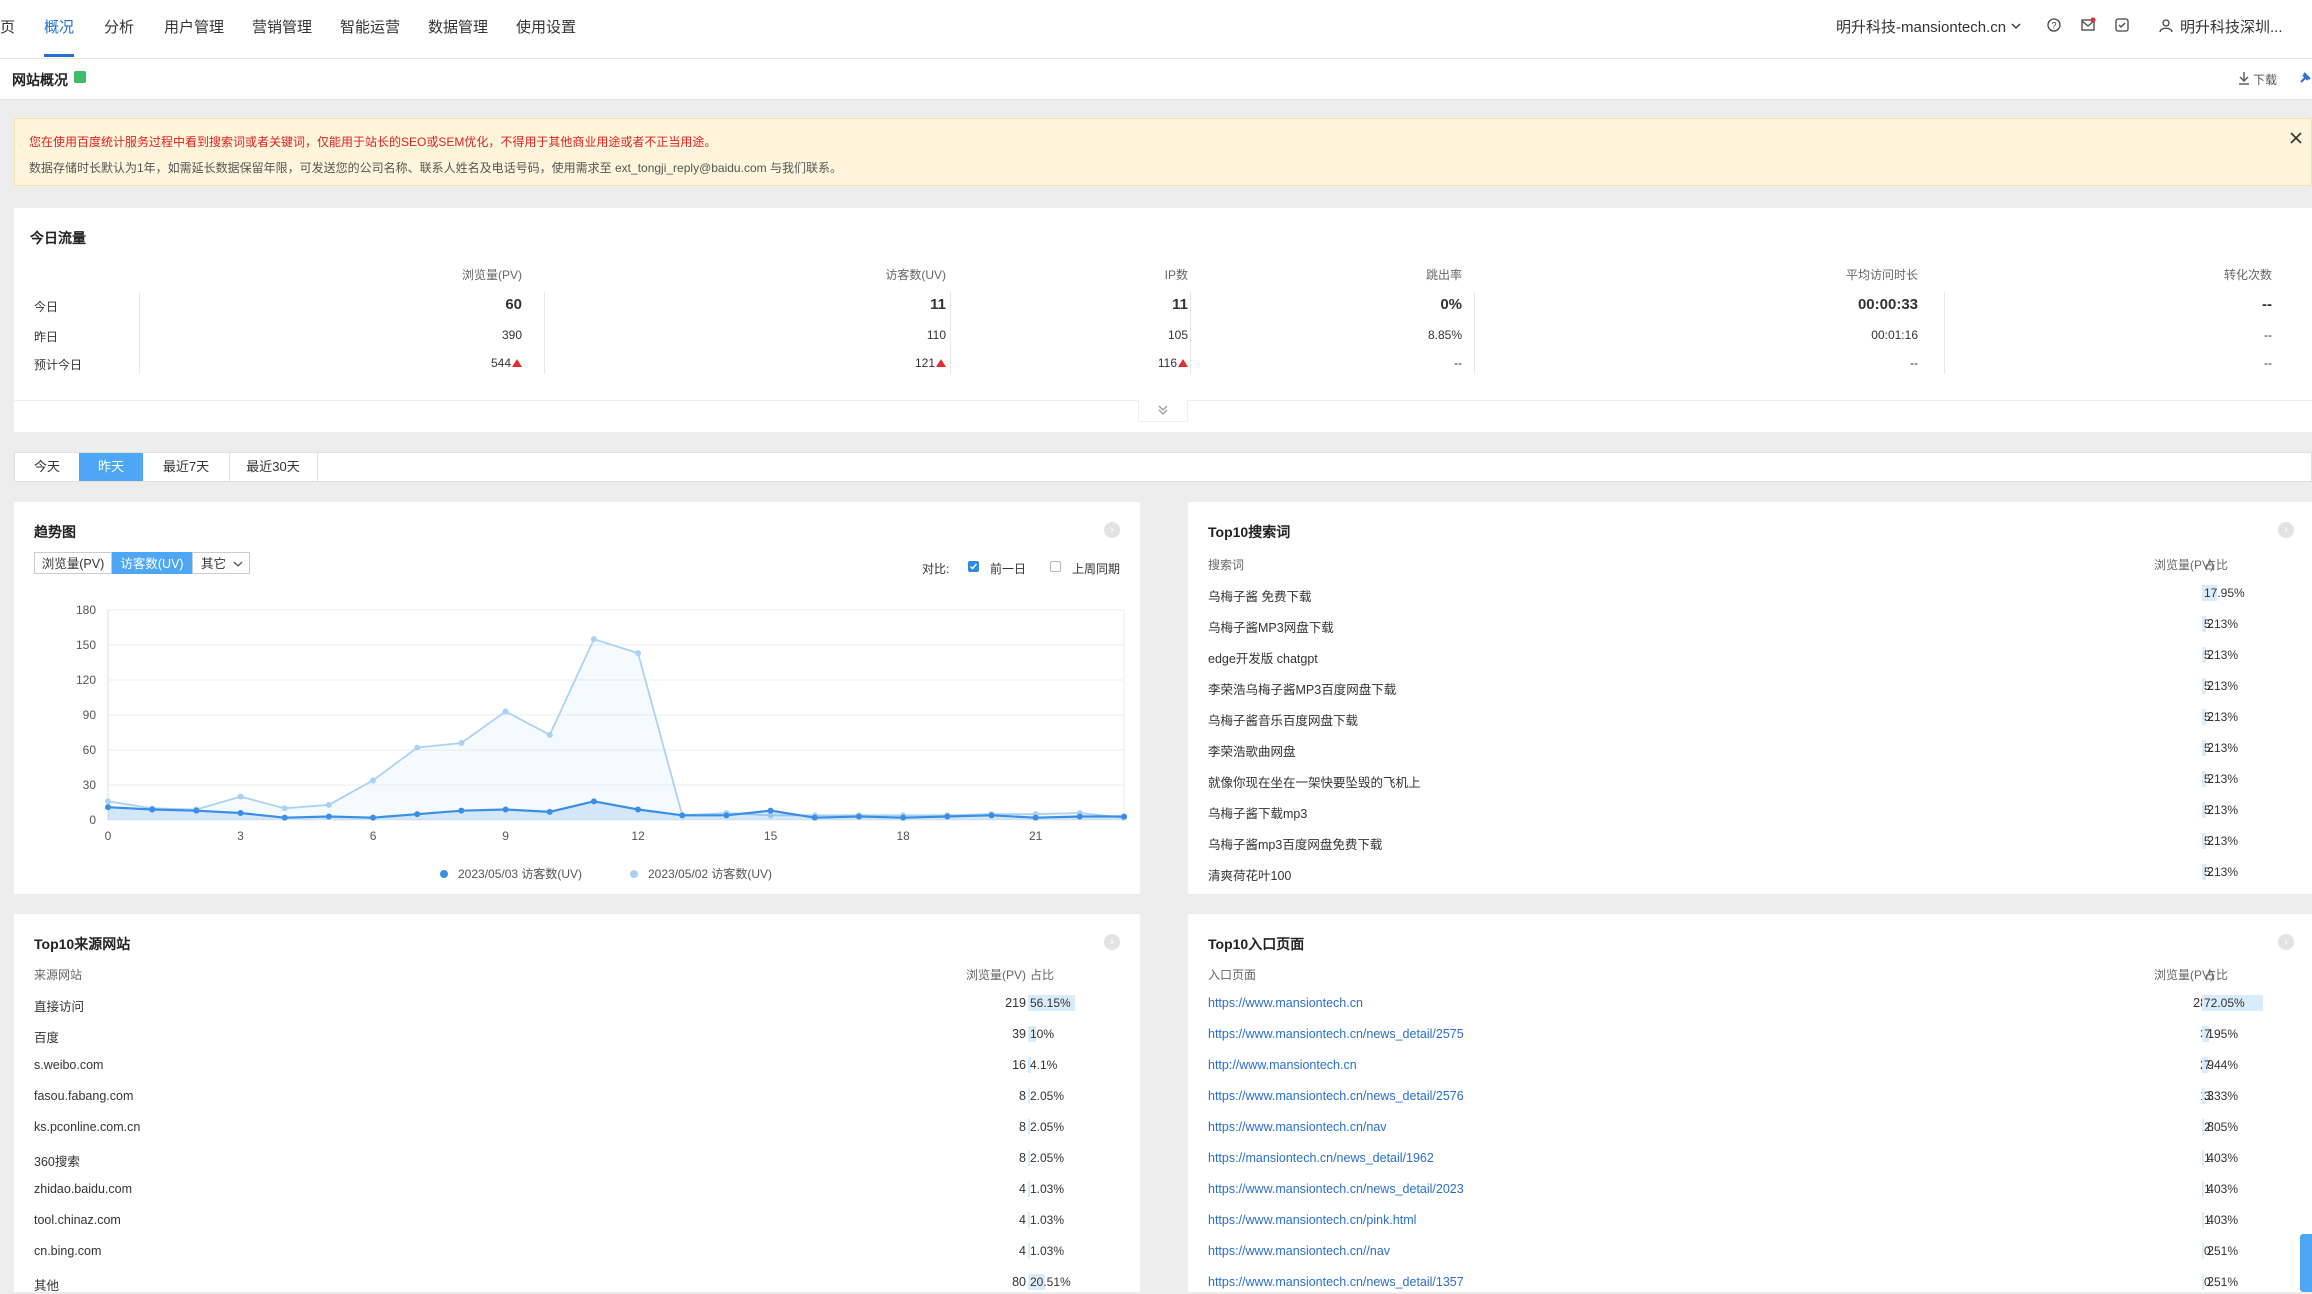  I want to click on col-header-pv: 浏览量(PV), so click(995, 975).